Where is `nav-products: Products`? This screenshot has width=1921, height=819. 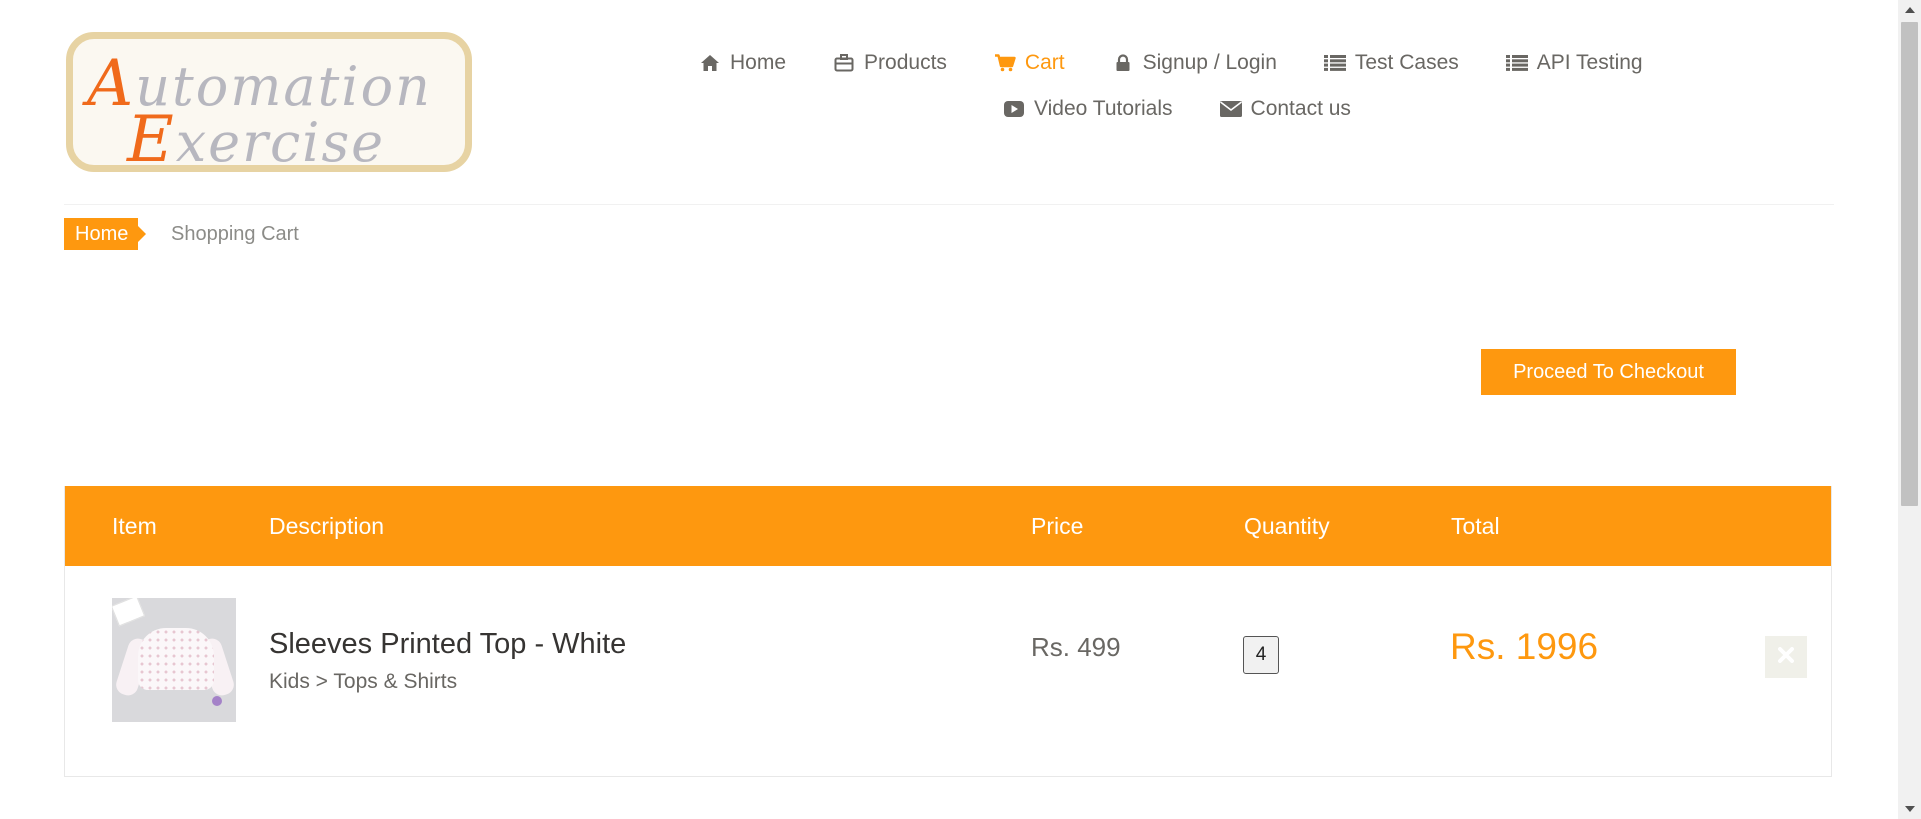
nav-products: Products is located at coordinates (889, 63).